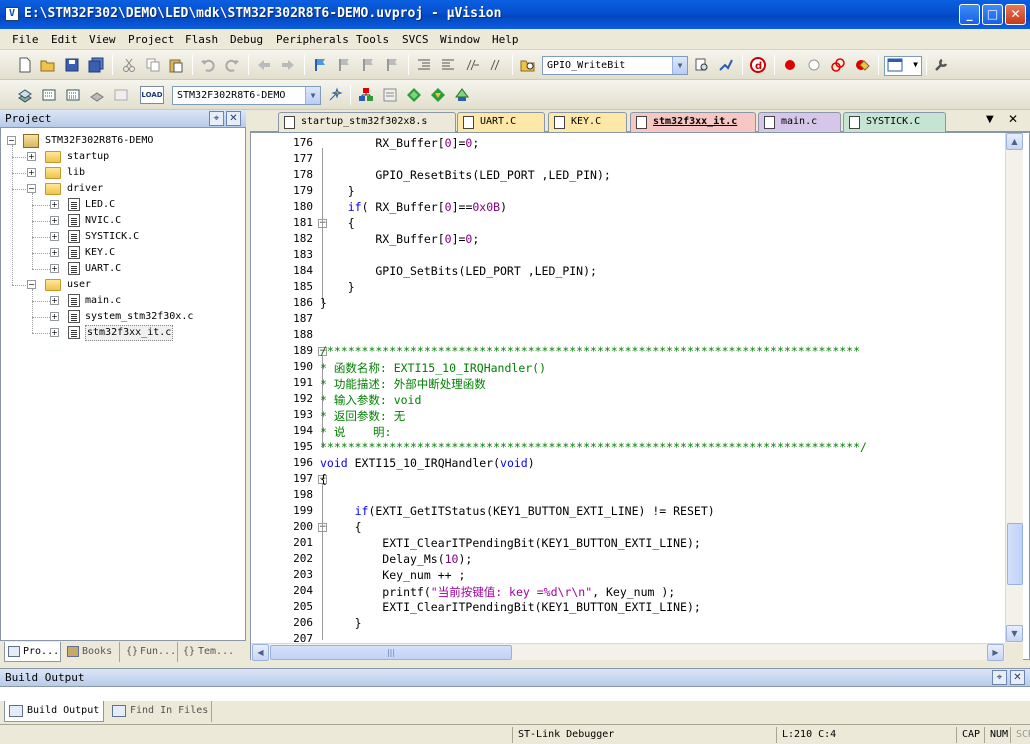 Image resolution: width=1030 pixels, height=744 pixels. What do you see at coordinates (392, 575) in the screenshot?
I see `code-line: Key_num ++ ;` at bounding box center [392, 575].